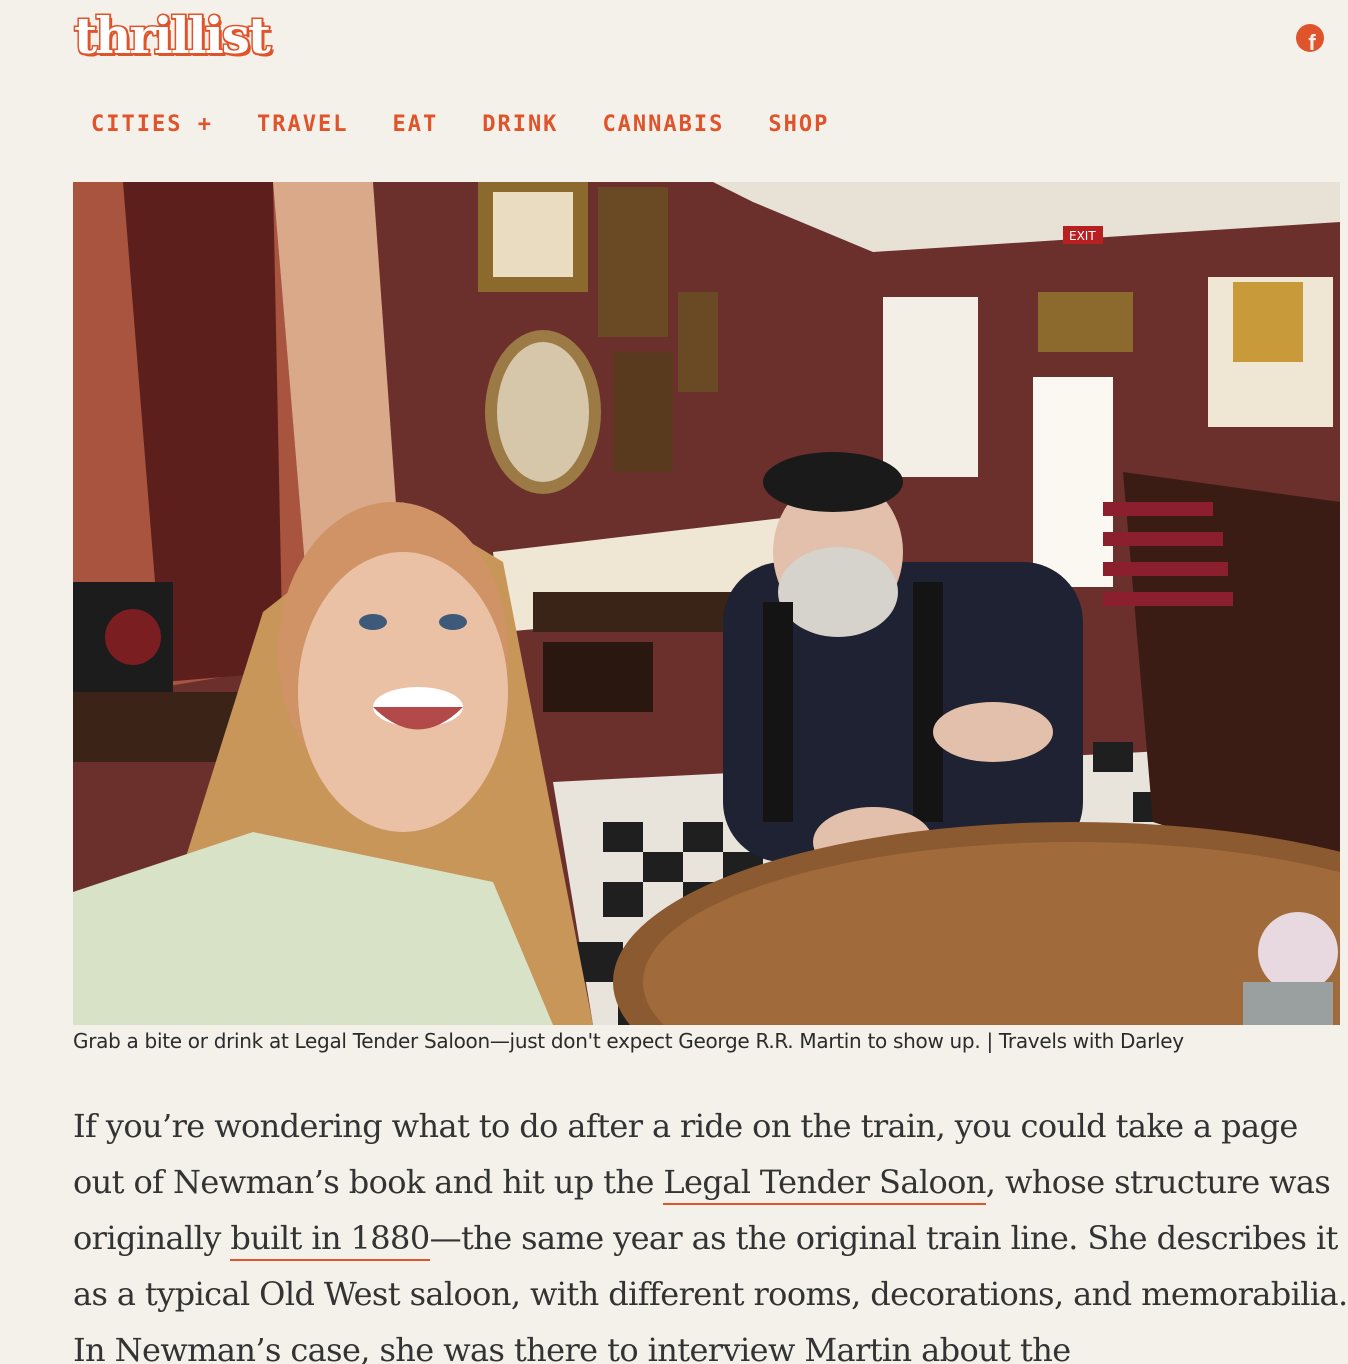  Describe the element at coordinates (330, 1240) in the screenshot. I see `built-in-1880-link: built in 1880` at that location.